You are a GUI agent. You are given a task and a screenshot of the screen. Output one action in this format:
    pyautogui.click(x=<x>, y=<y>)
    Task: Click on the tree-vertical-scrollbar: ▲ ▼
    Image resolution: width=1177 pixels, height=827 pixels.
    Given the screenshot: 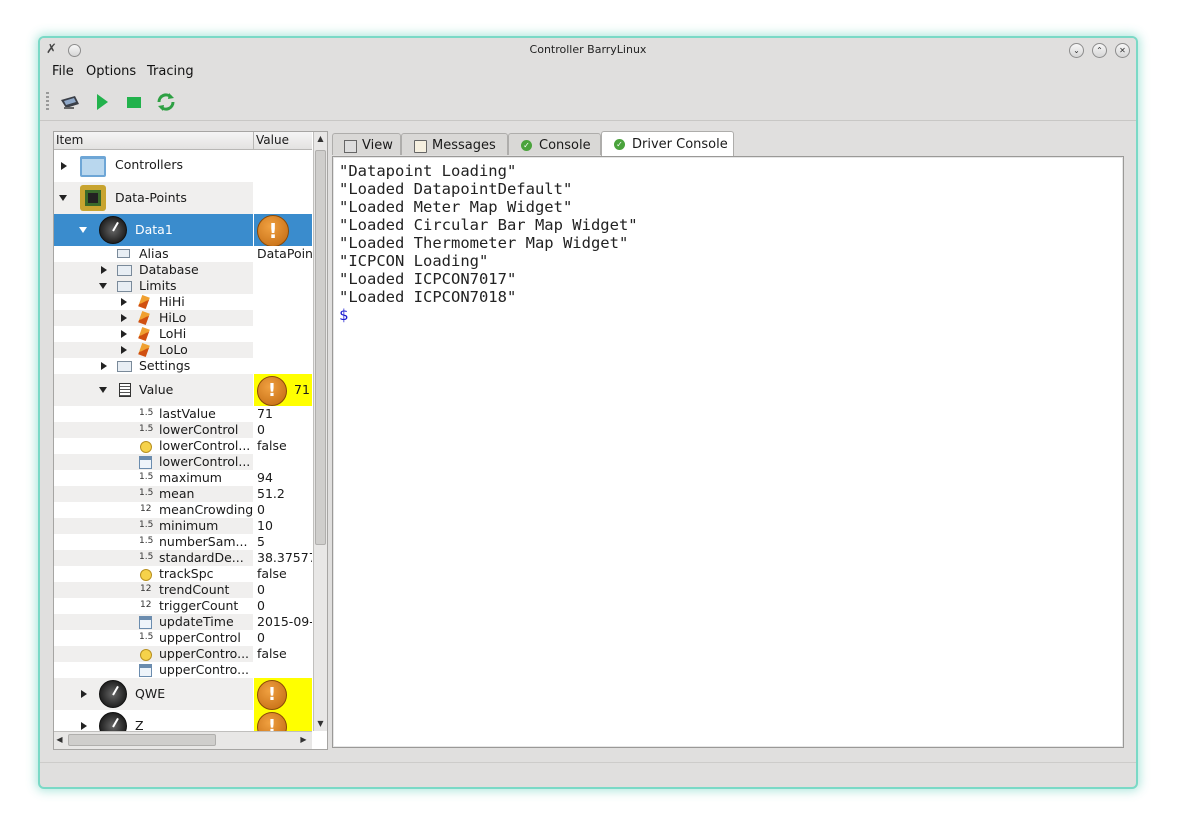 What is the action you would take?
    pyautogui.click(x=320, y=431)
    